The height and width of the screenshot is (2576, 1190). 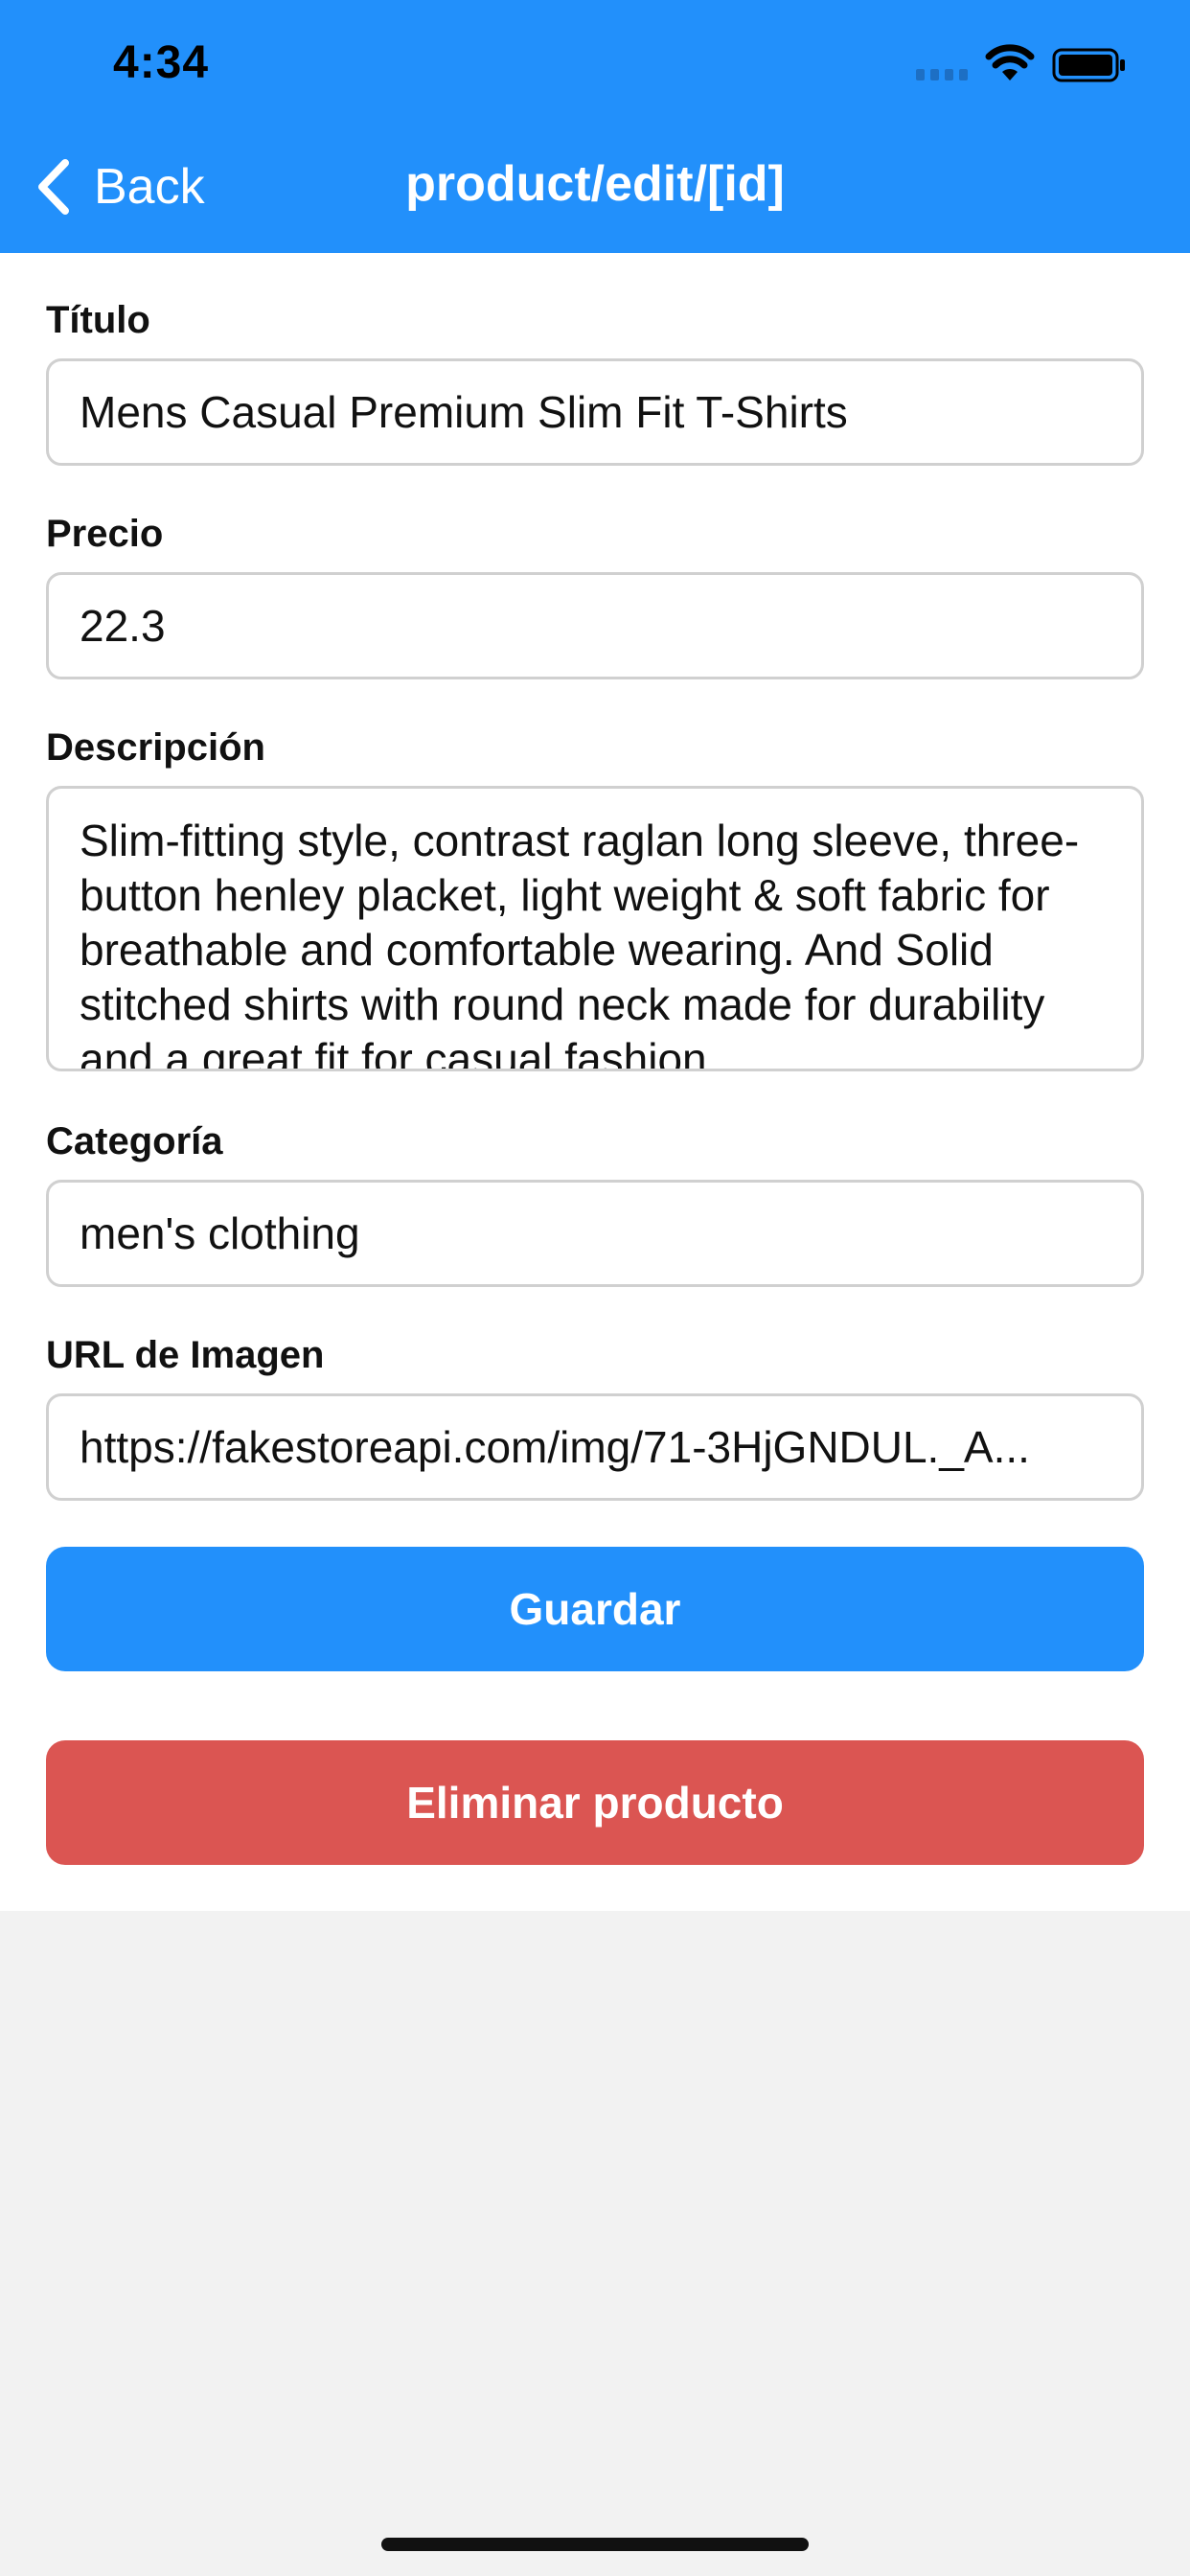 What do you see at coordinates (595, 625) in the screenshot?
I see `price-input: 22.3` at bounding box center [595, 625].